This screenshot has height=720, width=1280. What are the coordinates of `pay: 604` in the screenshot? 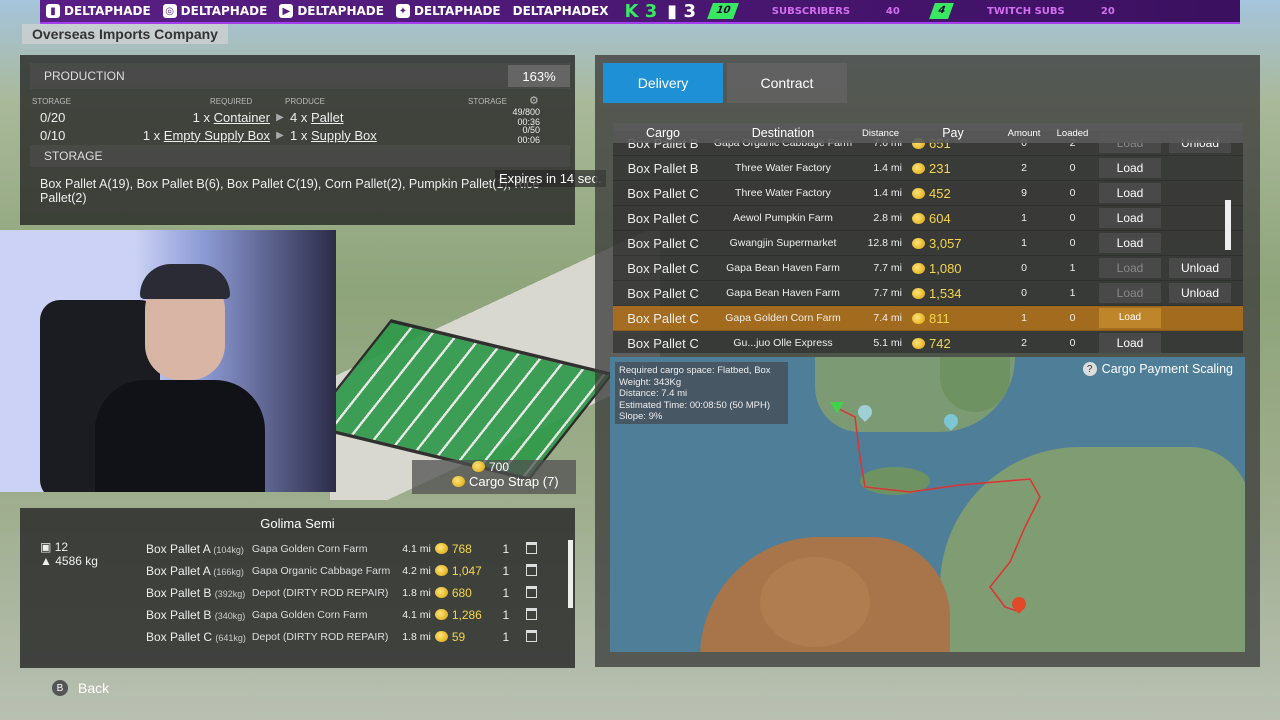 It's located at (953, 218).